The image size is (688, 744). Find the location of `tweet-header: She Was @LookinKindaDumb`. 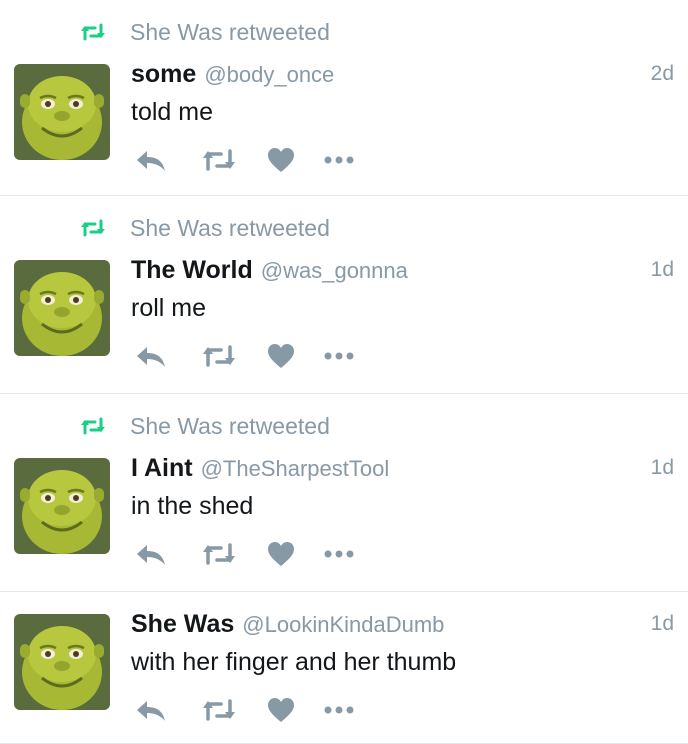

tweet-header: She Was @LookinKindaDumb is located at coordinates (287, 624).